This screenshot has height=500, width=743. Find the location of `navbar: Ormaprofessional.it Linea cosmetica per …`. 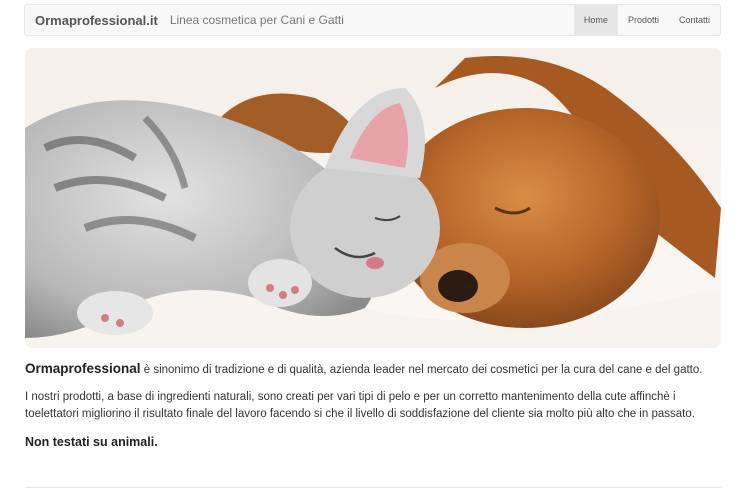

navbar: Ormaprofessional.it Linea cosmetica per … is located at coordinates (372, 20).